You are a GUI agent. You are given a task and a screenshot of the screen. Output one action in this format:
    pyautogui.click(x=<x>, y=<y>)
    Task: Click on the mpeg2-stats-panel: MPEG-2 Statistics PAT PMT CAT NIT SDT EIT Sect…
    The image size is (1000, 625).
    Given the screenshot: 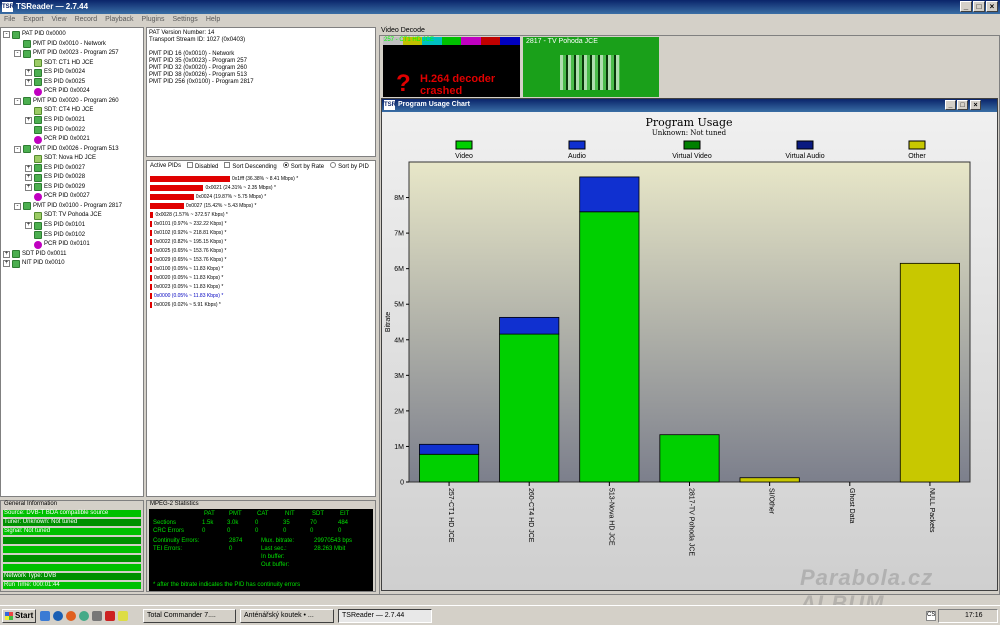 What is the action you would take?
    pyautogui.click(x=261, y=546)
    